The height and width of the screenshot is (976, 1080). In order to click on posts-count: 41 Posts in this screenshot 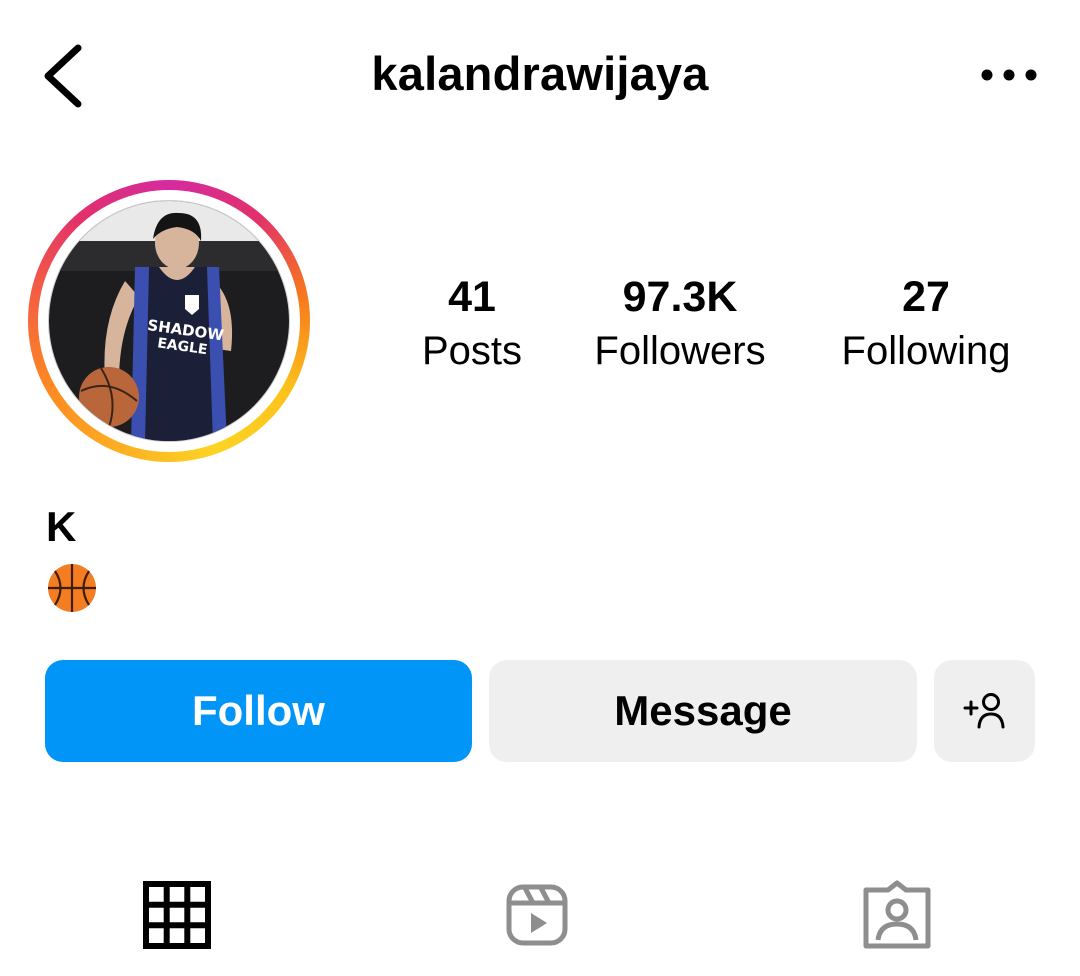, I will do `click(472, 326)`.